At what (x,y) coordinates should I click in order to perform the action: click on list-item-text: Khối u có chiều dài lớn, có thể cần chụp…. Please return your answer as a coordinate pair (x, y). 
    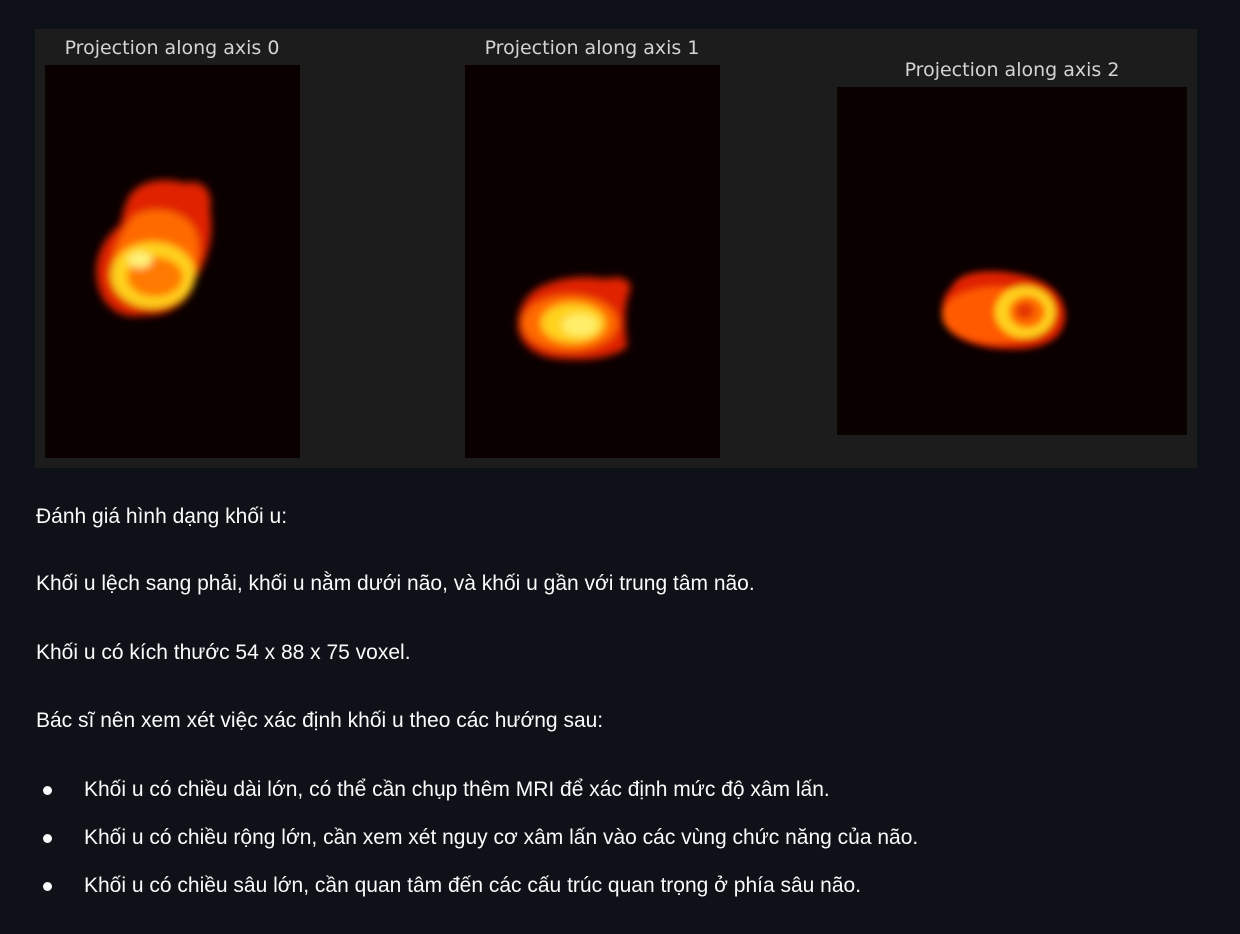
    Looking at the image, I should click on (457, 789).